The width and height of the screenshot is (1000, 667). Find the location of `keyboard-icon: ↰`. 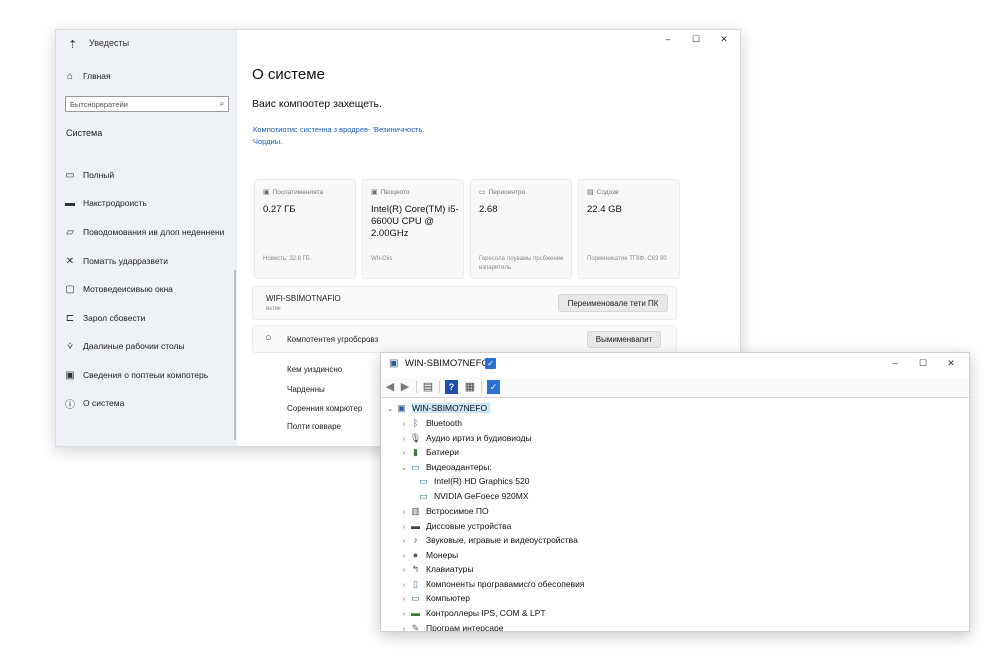

keyboard-icon: ↰ is located at coordinates (415, 568).